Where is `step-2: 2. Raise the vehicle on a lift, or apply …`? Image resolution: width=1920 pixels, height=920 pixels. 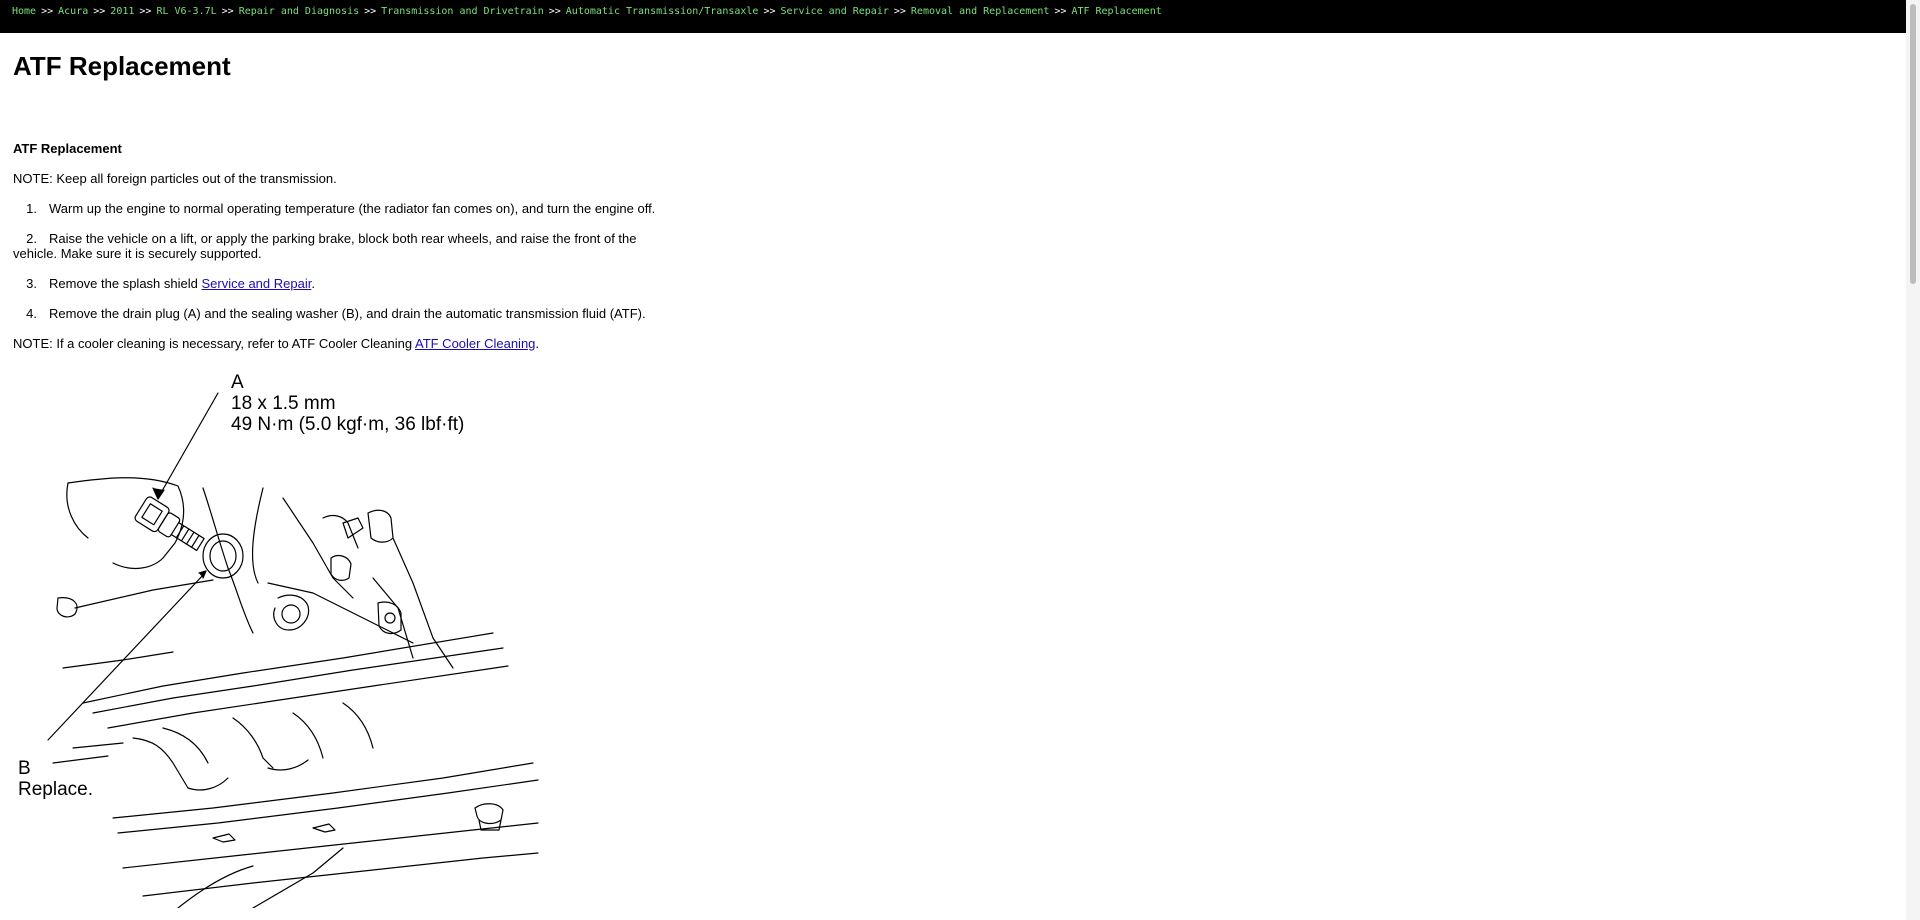 step-2: 2. Raise the vehicle on a lift, or apply … is located at coordinates (333, 246).